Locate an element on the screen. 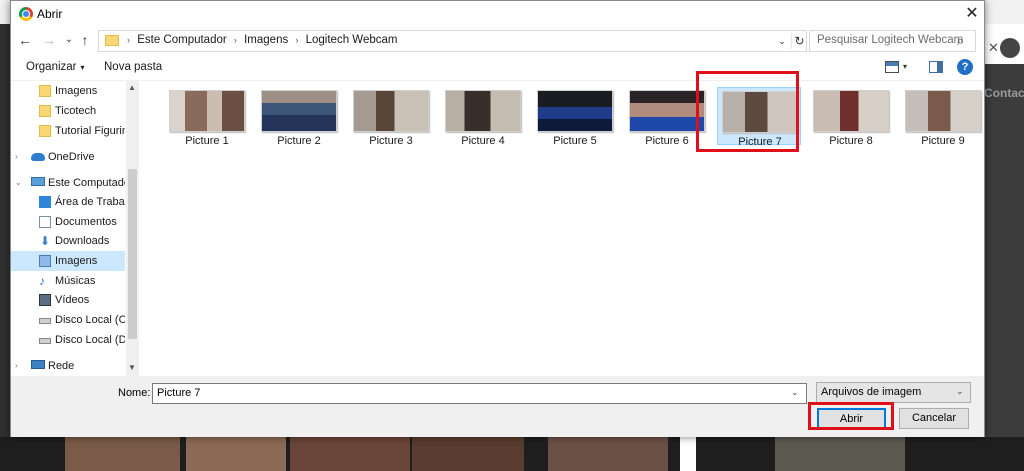  sidebar-item-label: Este Computador is located at coordinates (86, 183).